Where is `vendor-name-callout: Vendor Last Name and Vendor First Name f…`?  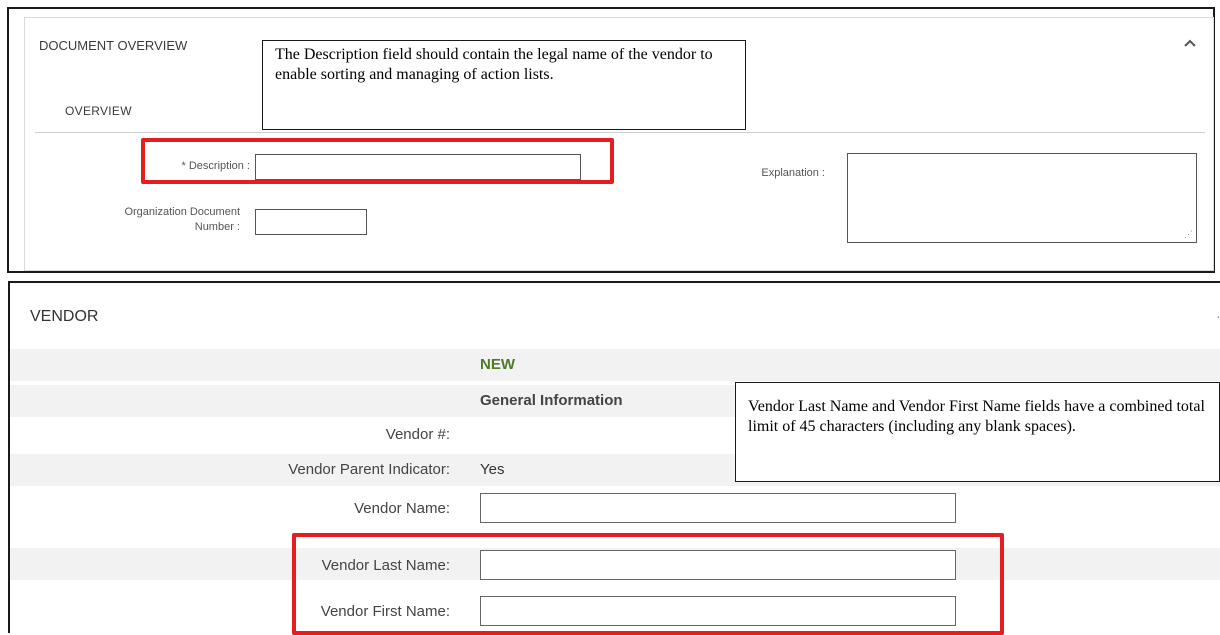
vendor-name-callout: Vendor Last Name and Vendor First Name f… is located at coordinates (977, 432).